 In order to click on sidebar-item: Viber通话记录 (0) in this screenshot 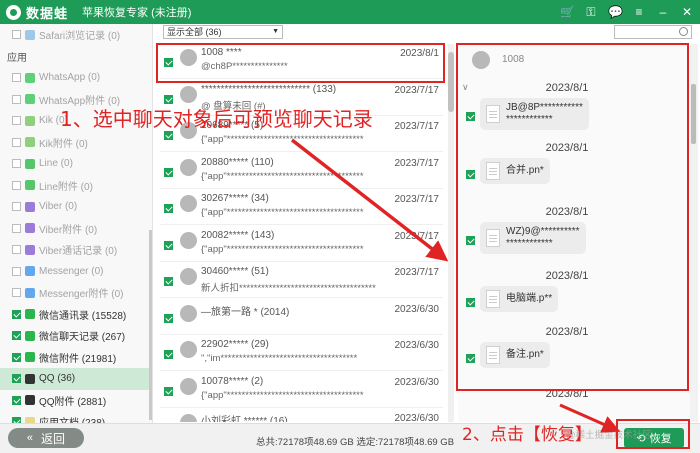, I will do `click(76, 250)`.